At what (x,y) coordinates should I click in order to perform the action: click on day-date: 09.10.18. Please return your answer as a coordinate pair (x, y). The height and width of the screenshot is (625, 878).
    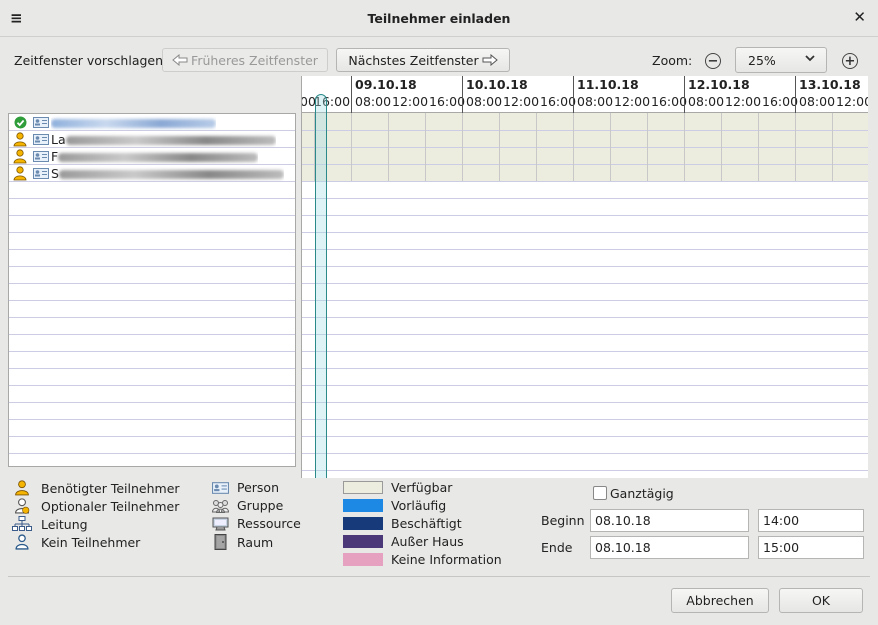
    Looking at the image, I should click on (386, 84).